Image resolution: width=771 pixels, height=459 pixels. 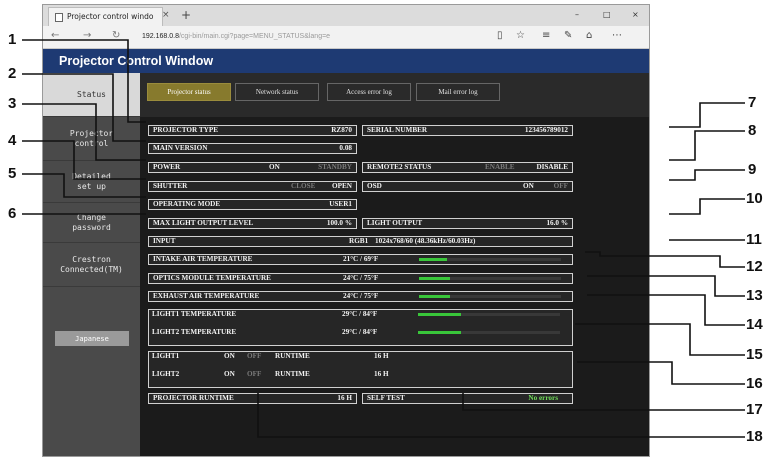 I want to click on callout-6: 6, so click(x=12, y=213).